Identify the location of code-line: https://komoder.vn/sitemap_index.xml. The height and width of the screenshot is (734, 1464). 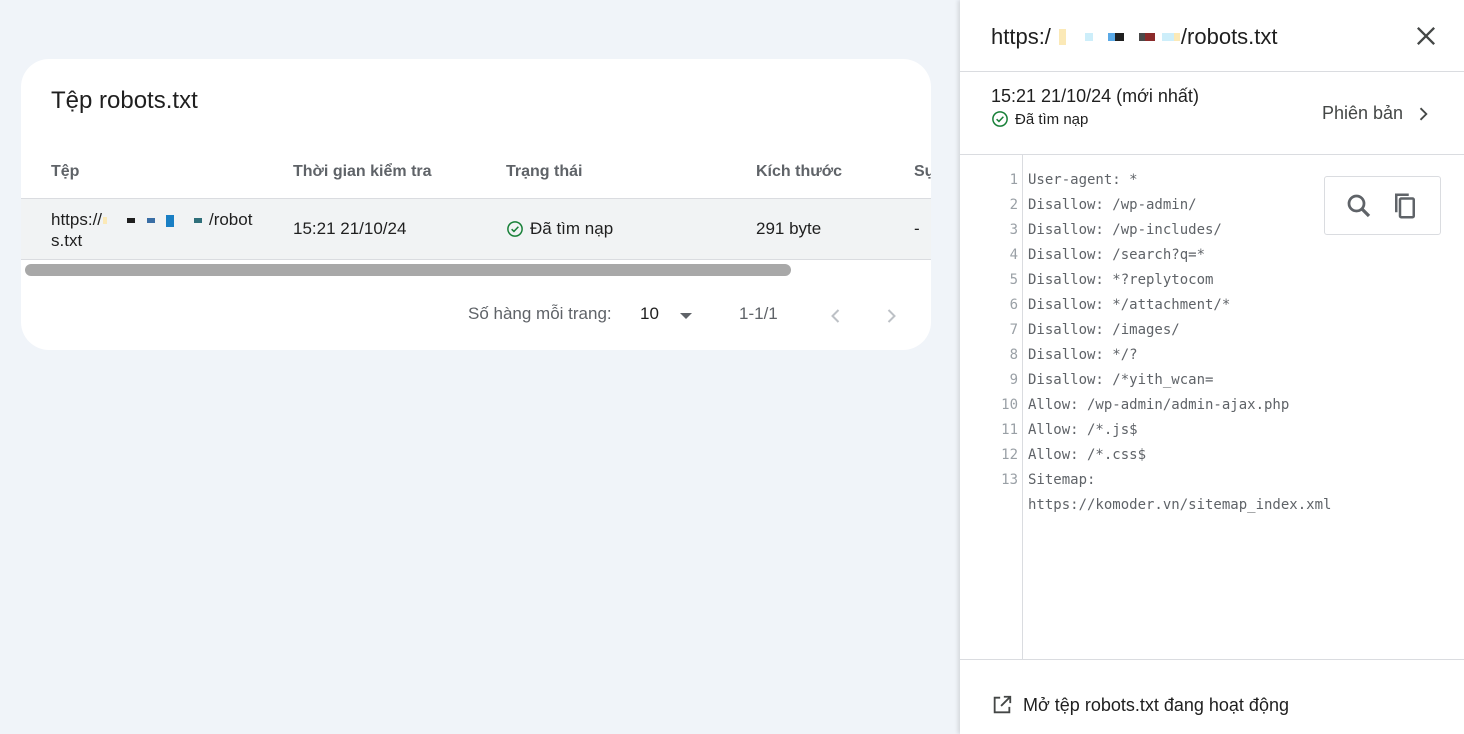
(1180, 505).